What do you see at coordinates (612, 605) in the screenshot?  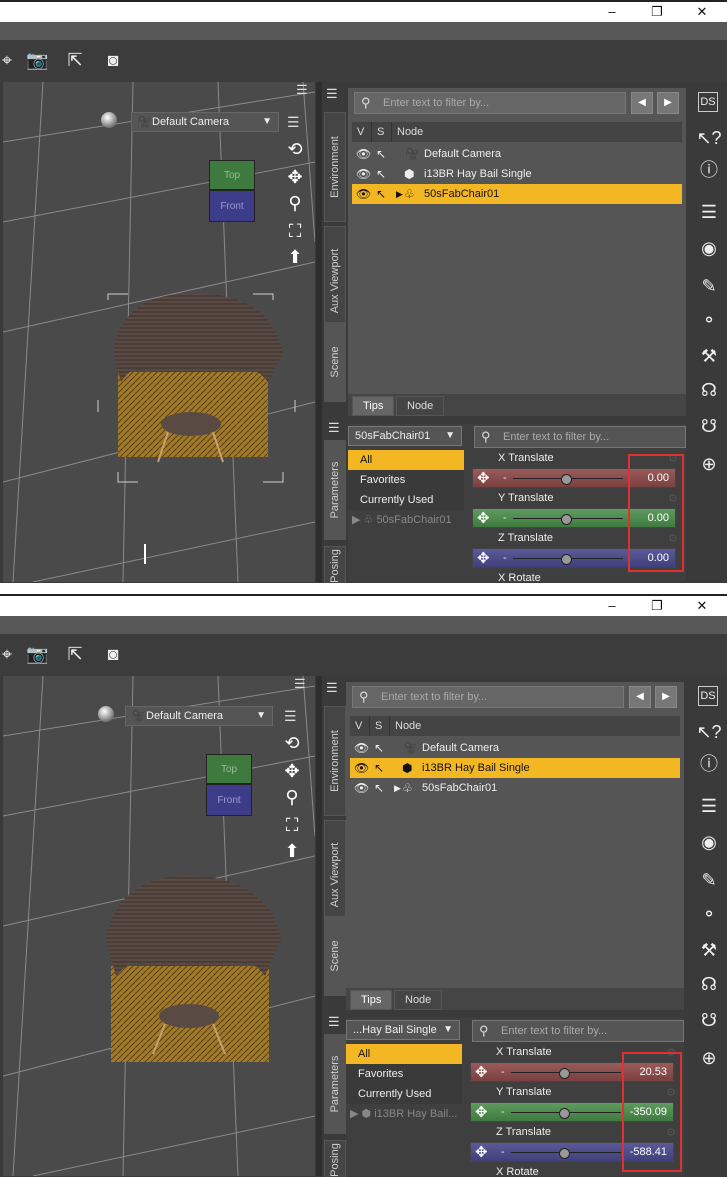 I see `minimize-button: –` at bounding box center [612, 605].